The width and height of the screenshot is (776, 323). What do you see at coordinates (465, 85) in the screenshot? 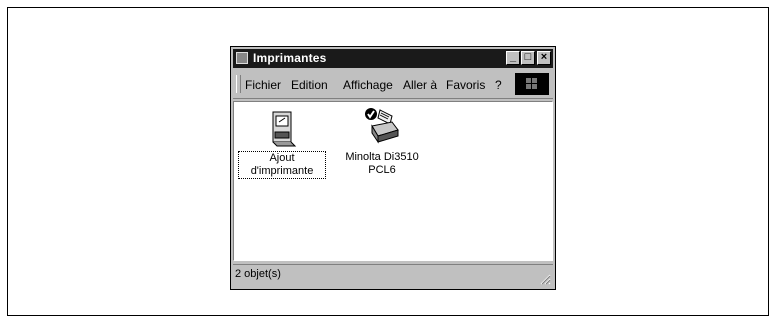
I see `menu-favoris: Favoris` at bounding box center [465, 85].